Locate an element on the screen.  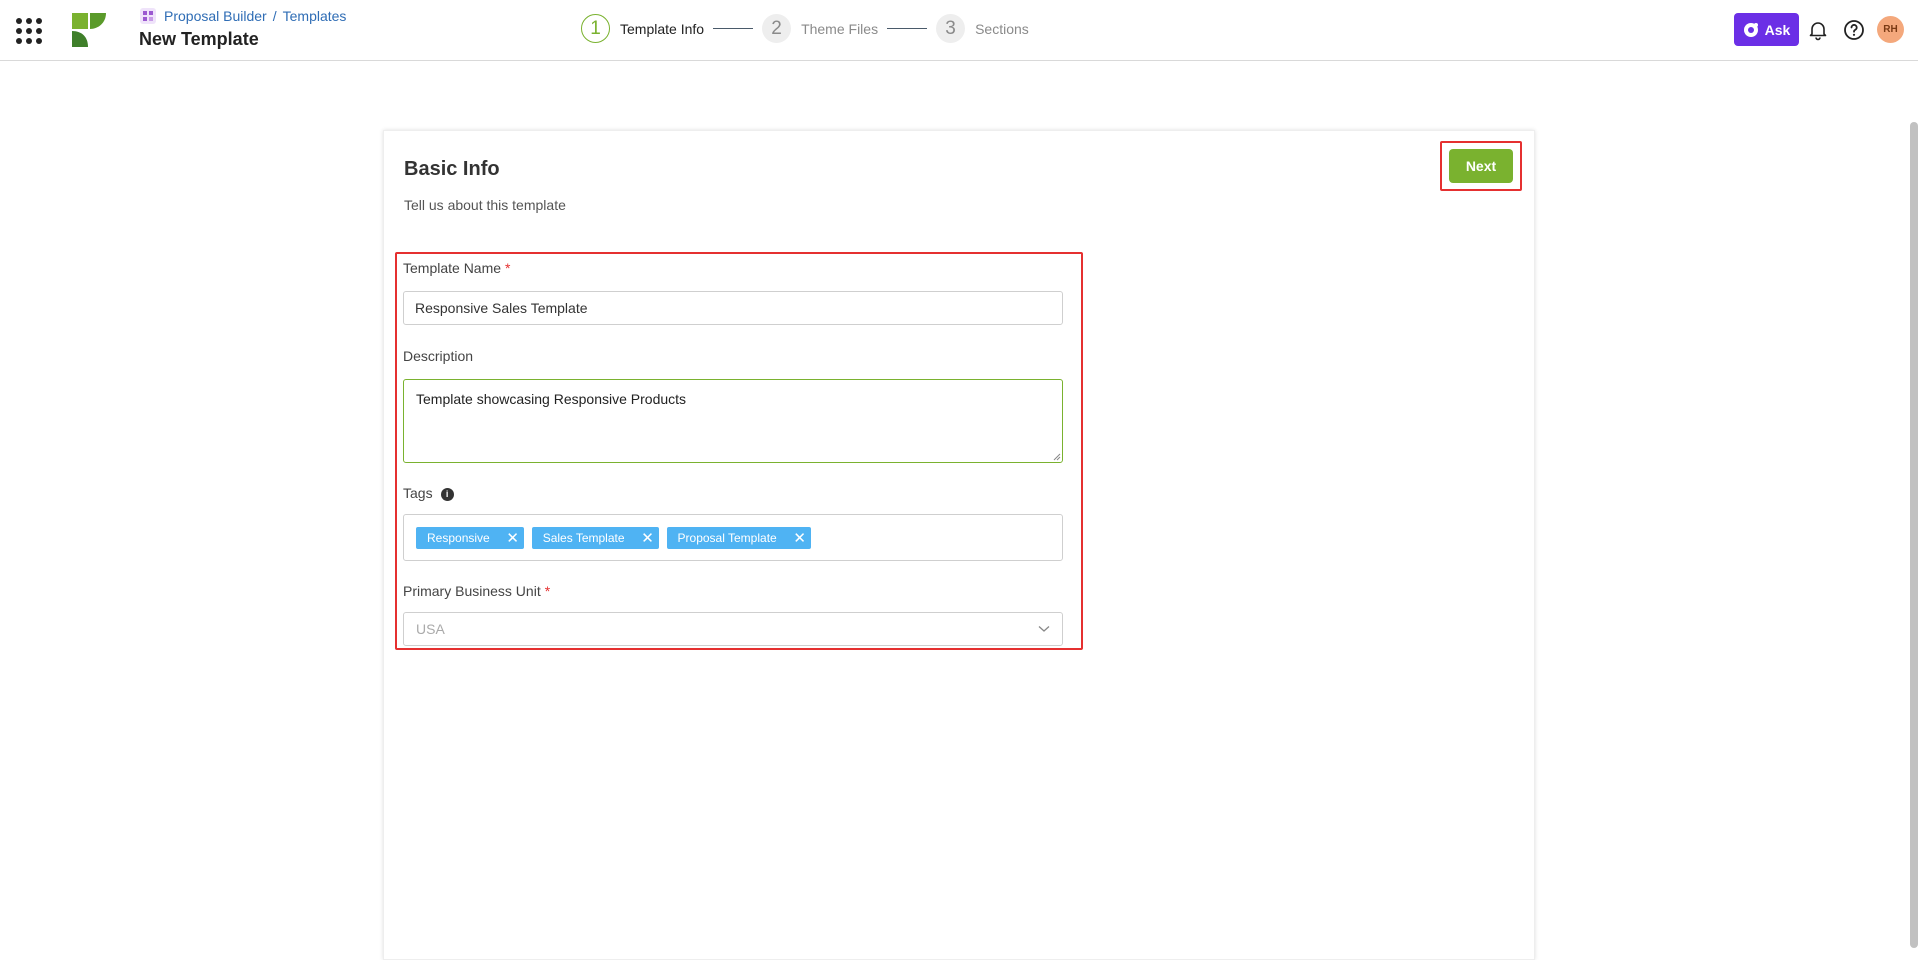
step-label: Sections is located at coordinates (1002, 28).